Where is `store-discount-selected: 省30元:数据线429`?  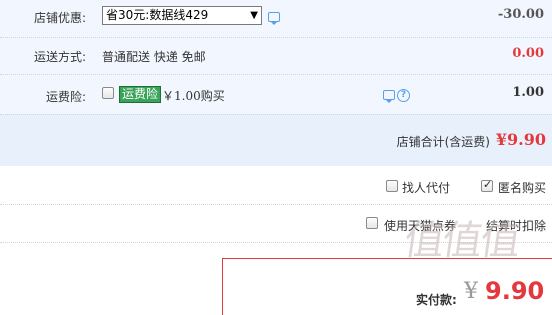
store-discount-selected: 省30元:数据线429 is located at coordinates (157, 15).